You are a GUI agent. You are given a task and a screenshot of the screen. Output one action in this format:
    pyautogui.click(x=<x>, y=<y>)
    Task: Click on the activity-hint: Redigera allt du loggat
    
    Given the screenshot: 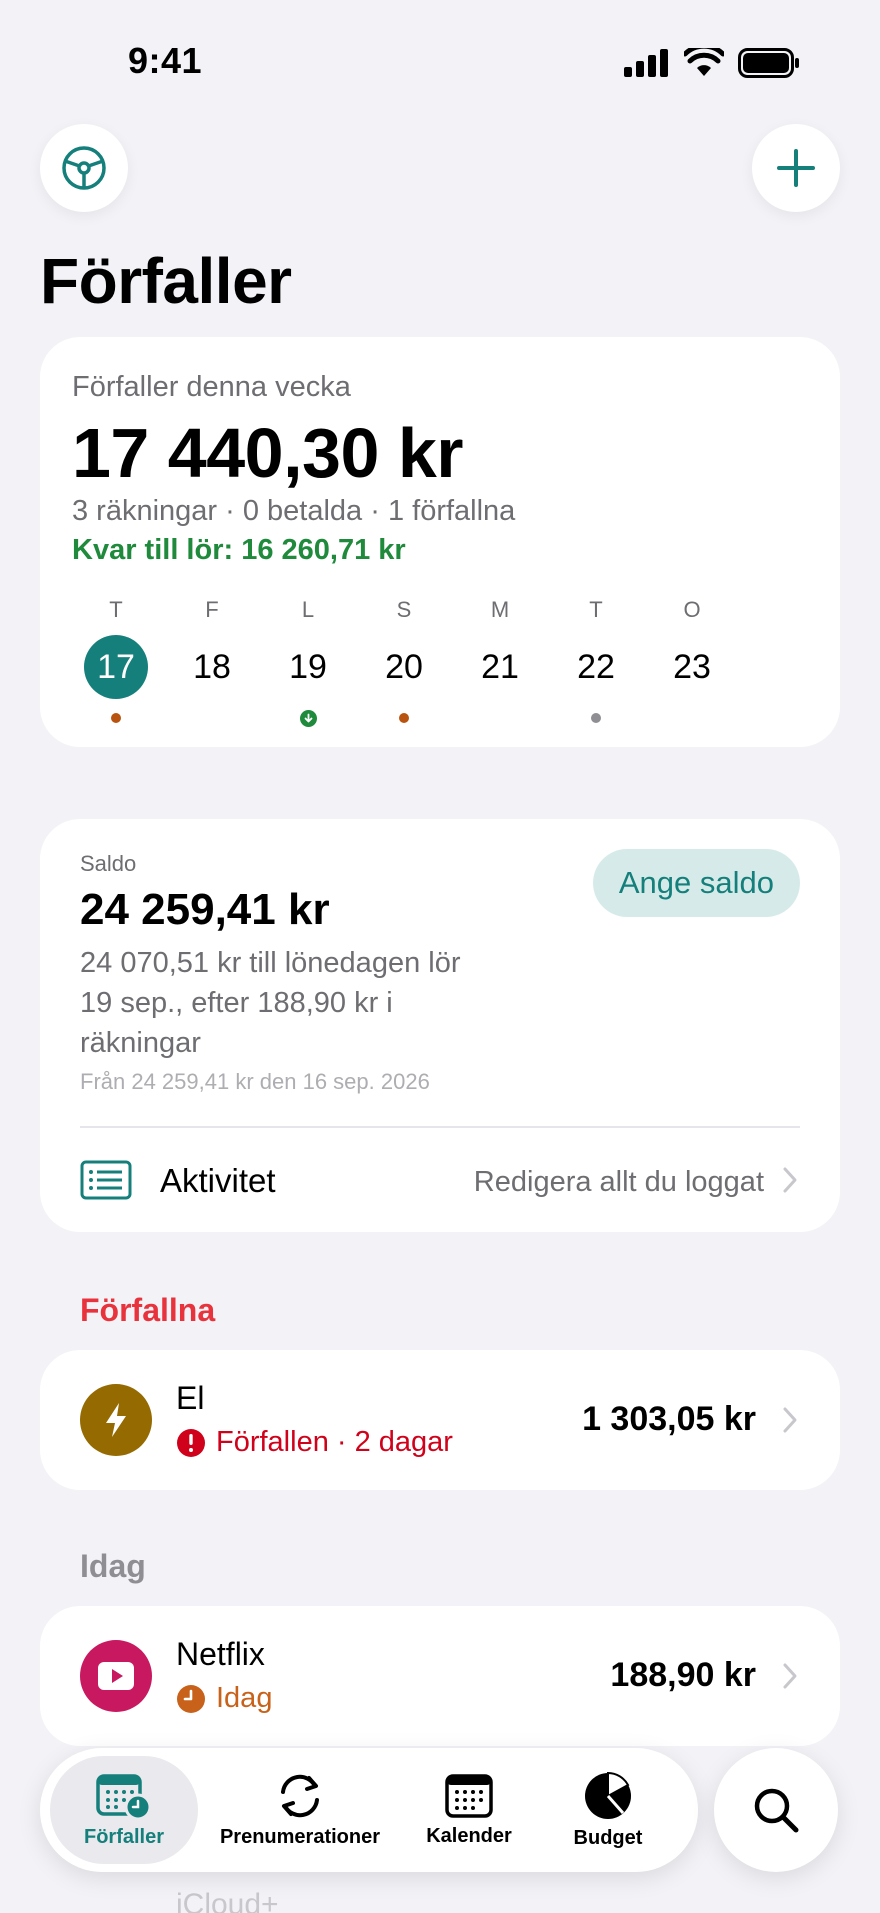 What is the action you would take?
    pyautogui.click(x=618, y=1182)
    